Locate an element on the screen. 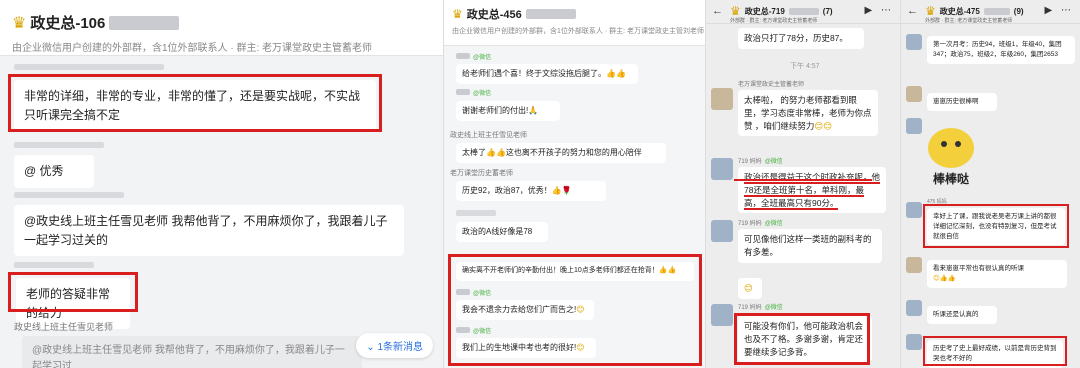 The height and width of the screenshot is (368, 1080). highlight-underline is located at coordinates (803, 172).